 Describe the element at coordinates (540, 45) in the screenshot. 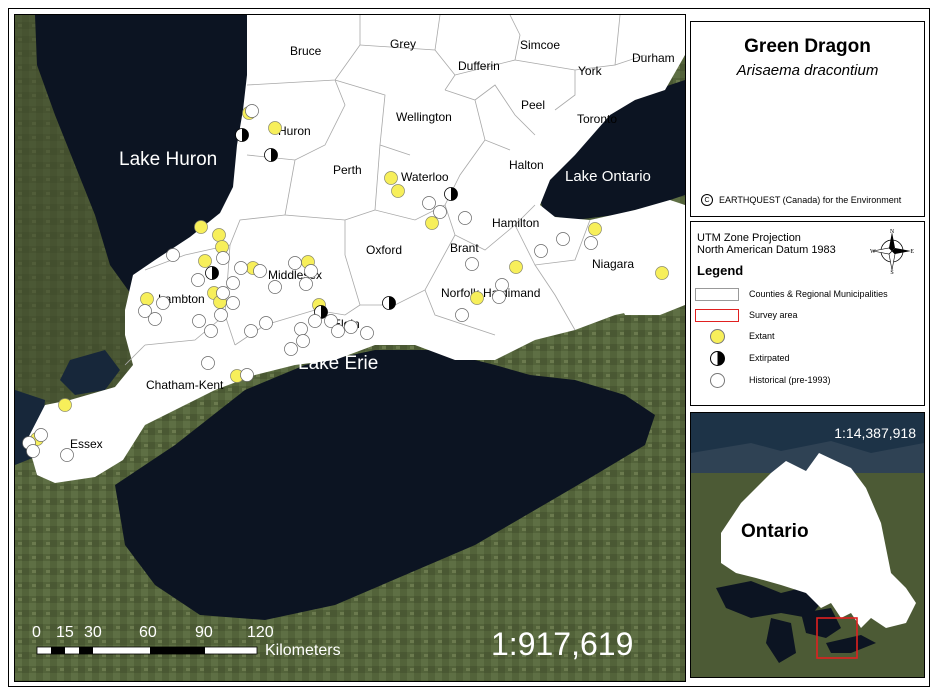

I see `county-label: Simcoe` at that location.